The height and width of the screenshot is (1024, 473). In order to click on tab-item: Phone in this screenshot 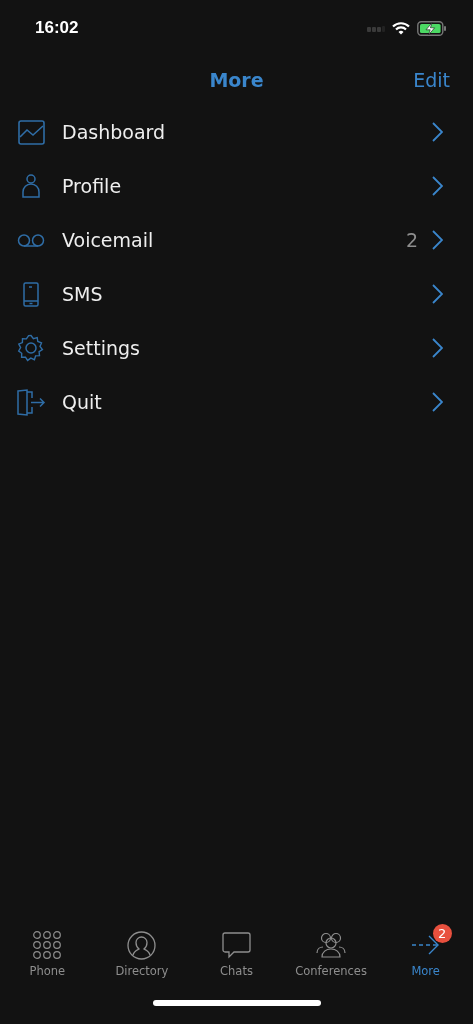, I will do `click(47, 957)`.